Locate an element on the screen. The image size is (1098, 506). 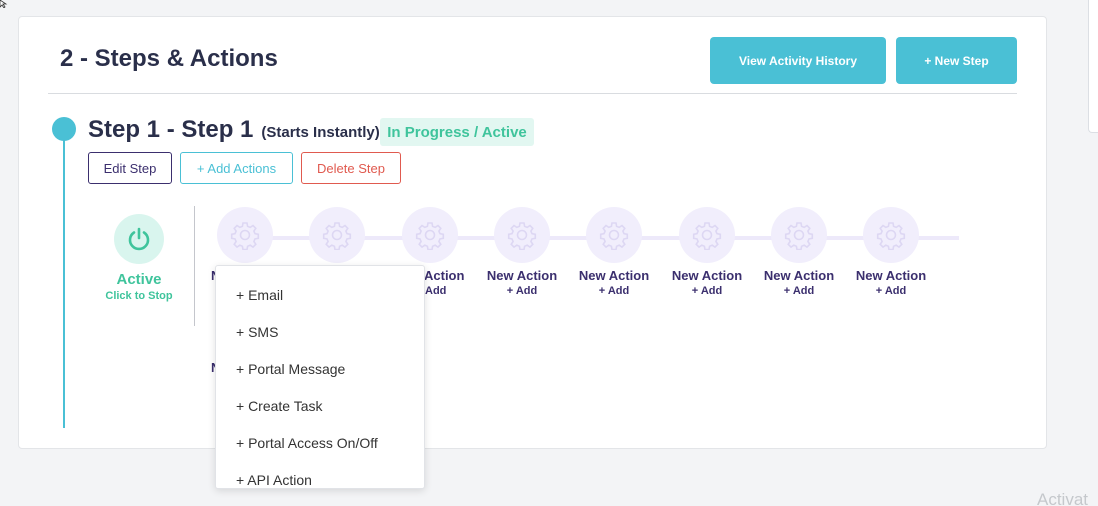
action-node-6: New Action + Add is located at coordinates (707, 257).